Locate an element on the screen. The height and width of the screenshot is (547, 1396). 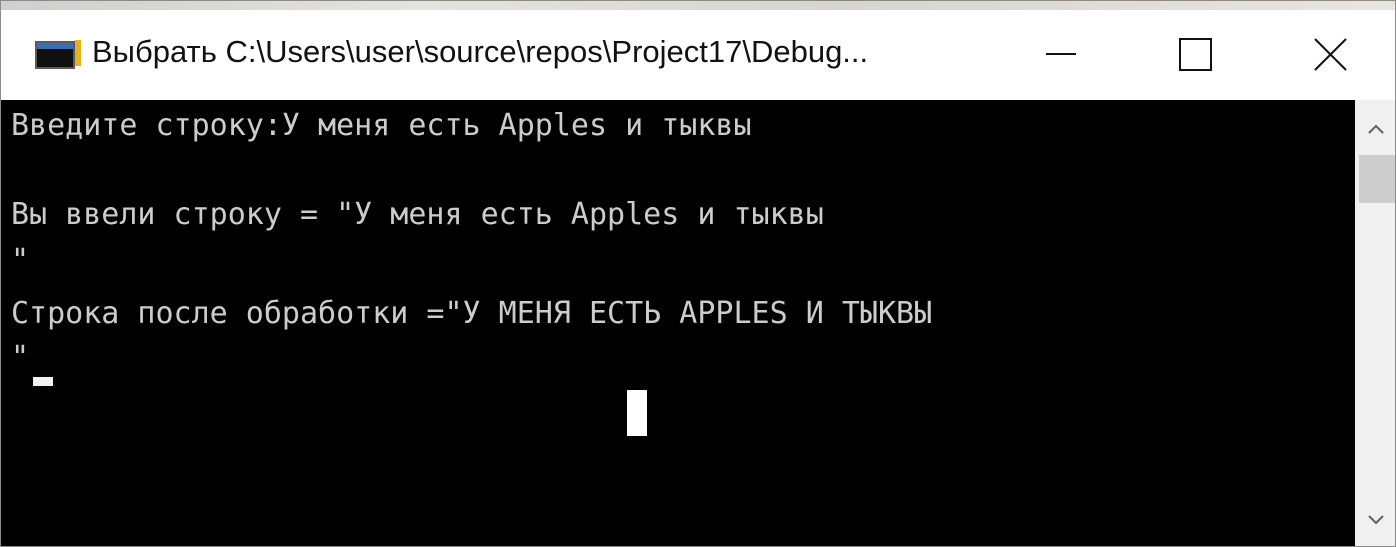
text-cursor is located at coordinates (43, 381).